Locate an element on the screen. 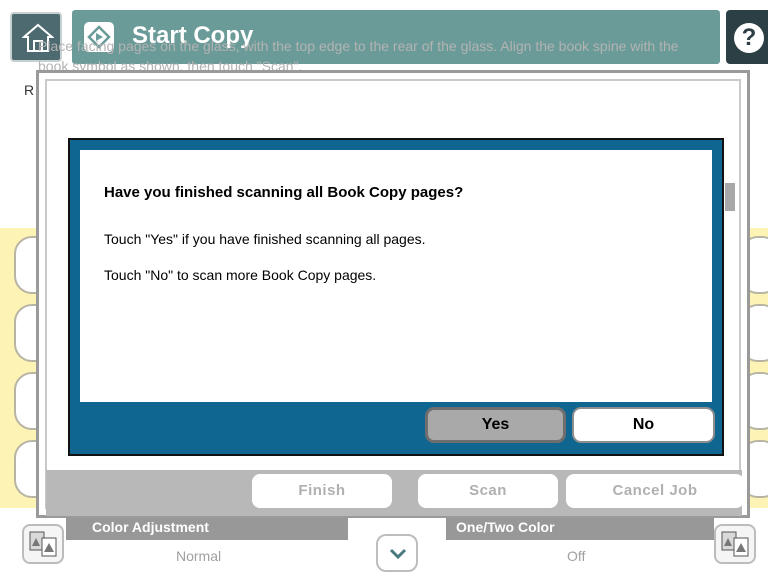 This screenshot has width=768, height=577. help-icon: ? is located at coordinates (749, 38).